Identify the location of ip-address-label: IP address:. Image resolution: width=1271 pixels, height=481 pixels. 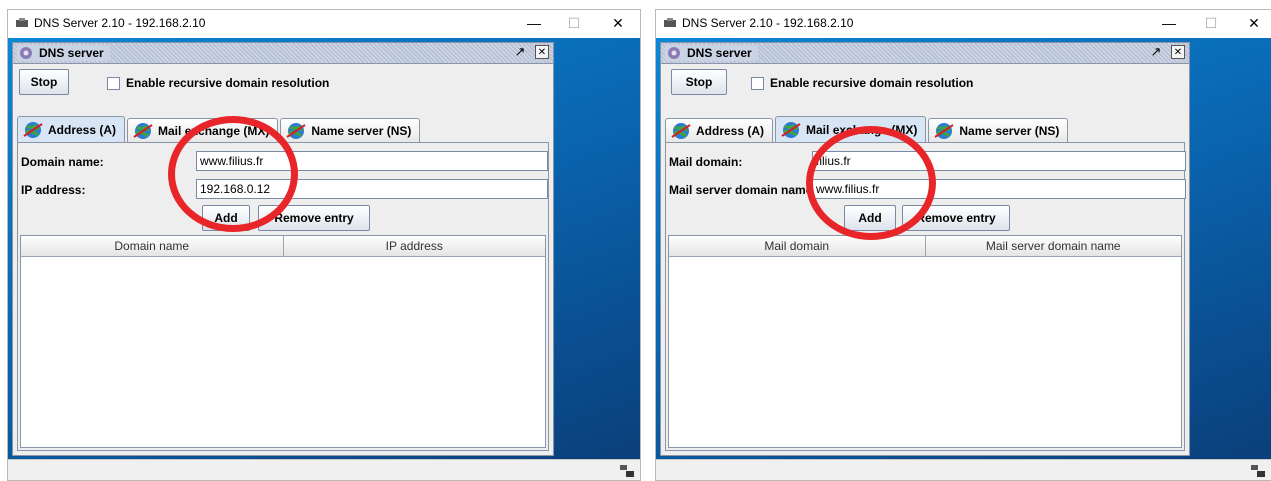
(53, 190).